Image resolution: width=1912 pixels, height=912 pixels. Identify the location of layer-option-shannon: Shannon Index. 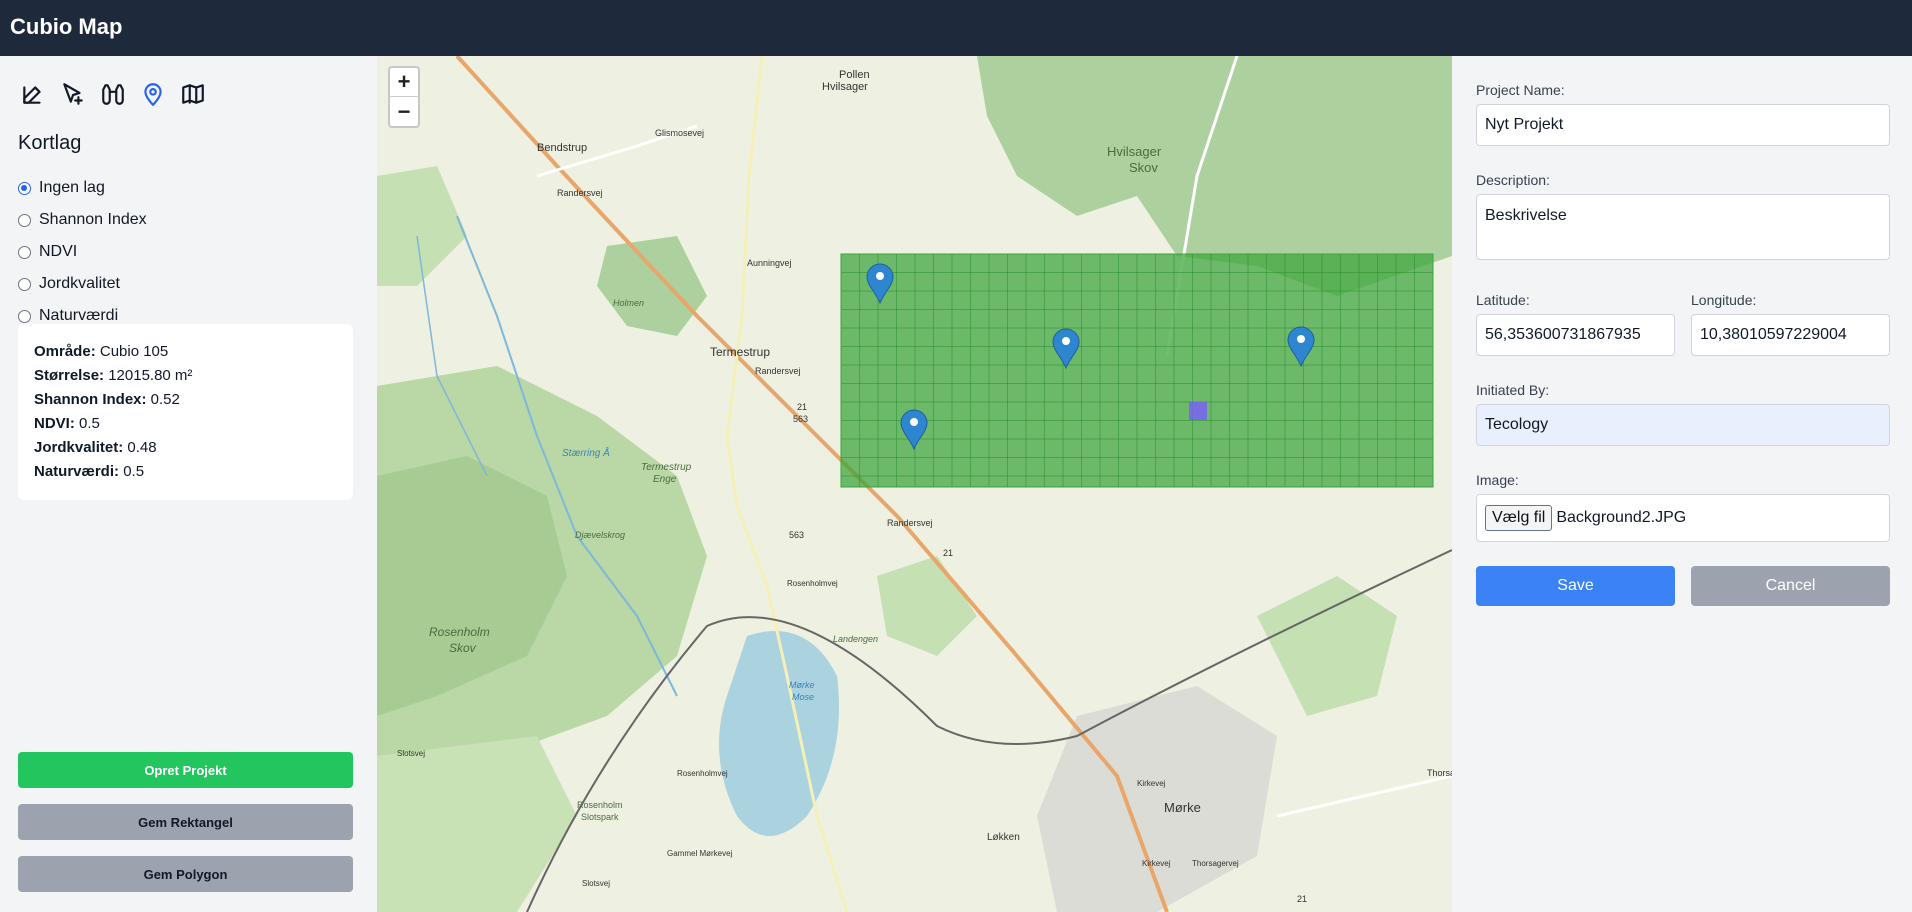
(82, 220).